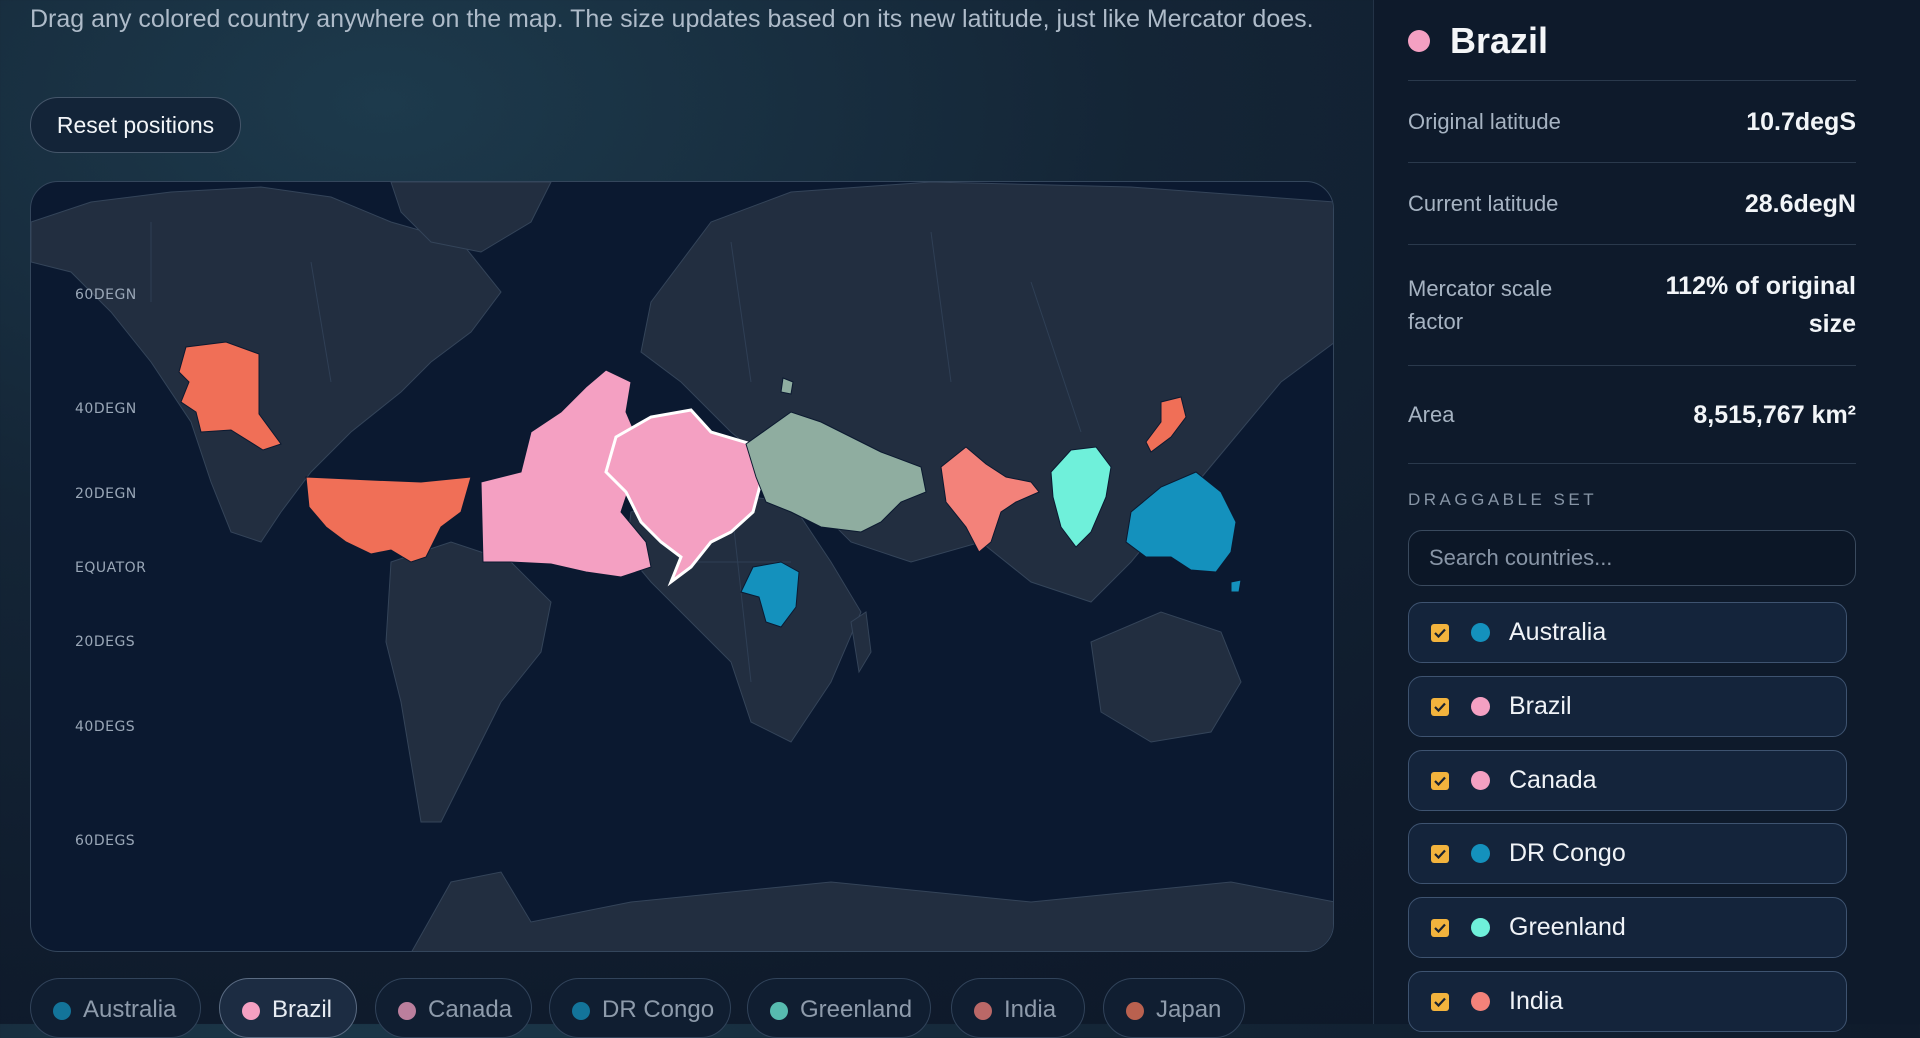 This screenshot has width=1920, height=1038. Describe the element at coordinates (1483, 203) in the screenshot. I see `current-latitude-label: Current latitude` at that location.